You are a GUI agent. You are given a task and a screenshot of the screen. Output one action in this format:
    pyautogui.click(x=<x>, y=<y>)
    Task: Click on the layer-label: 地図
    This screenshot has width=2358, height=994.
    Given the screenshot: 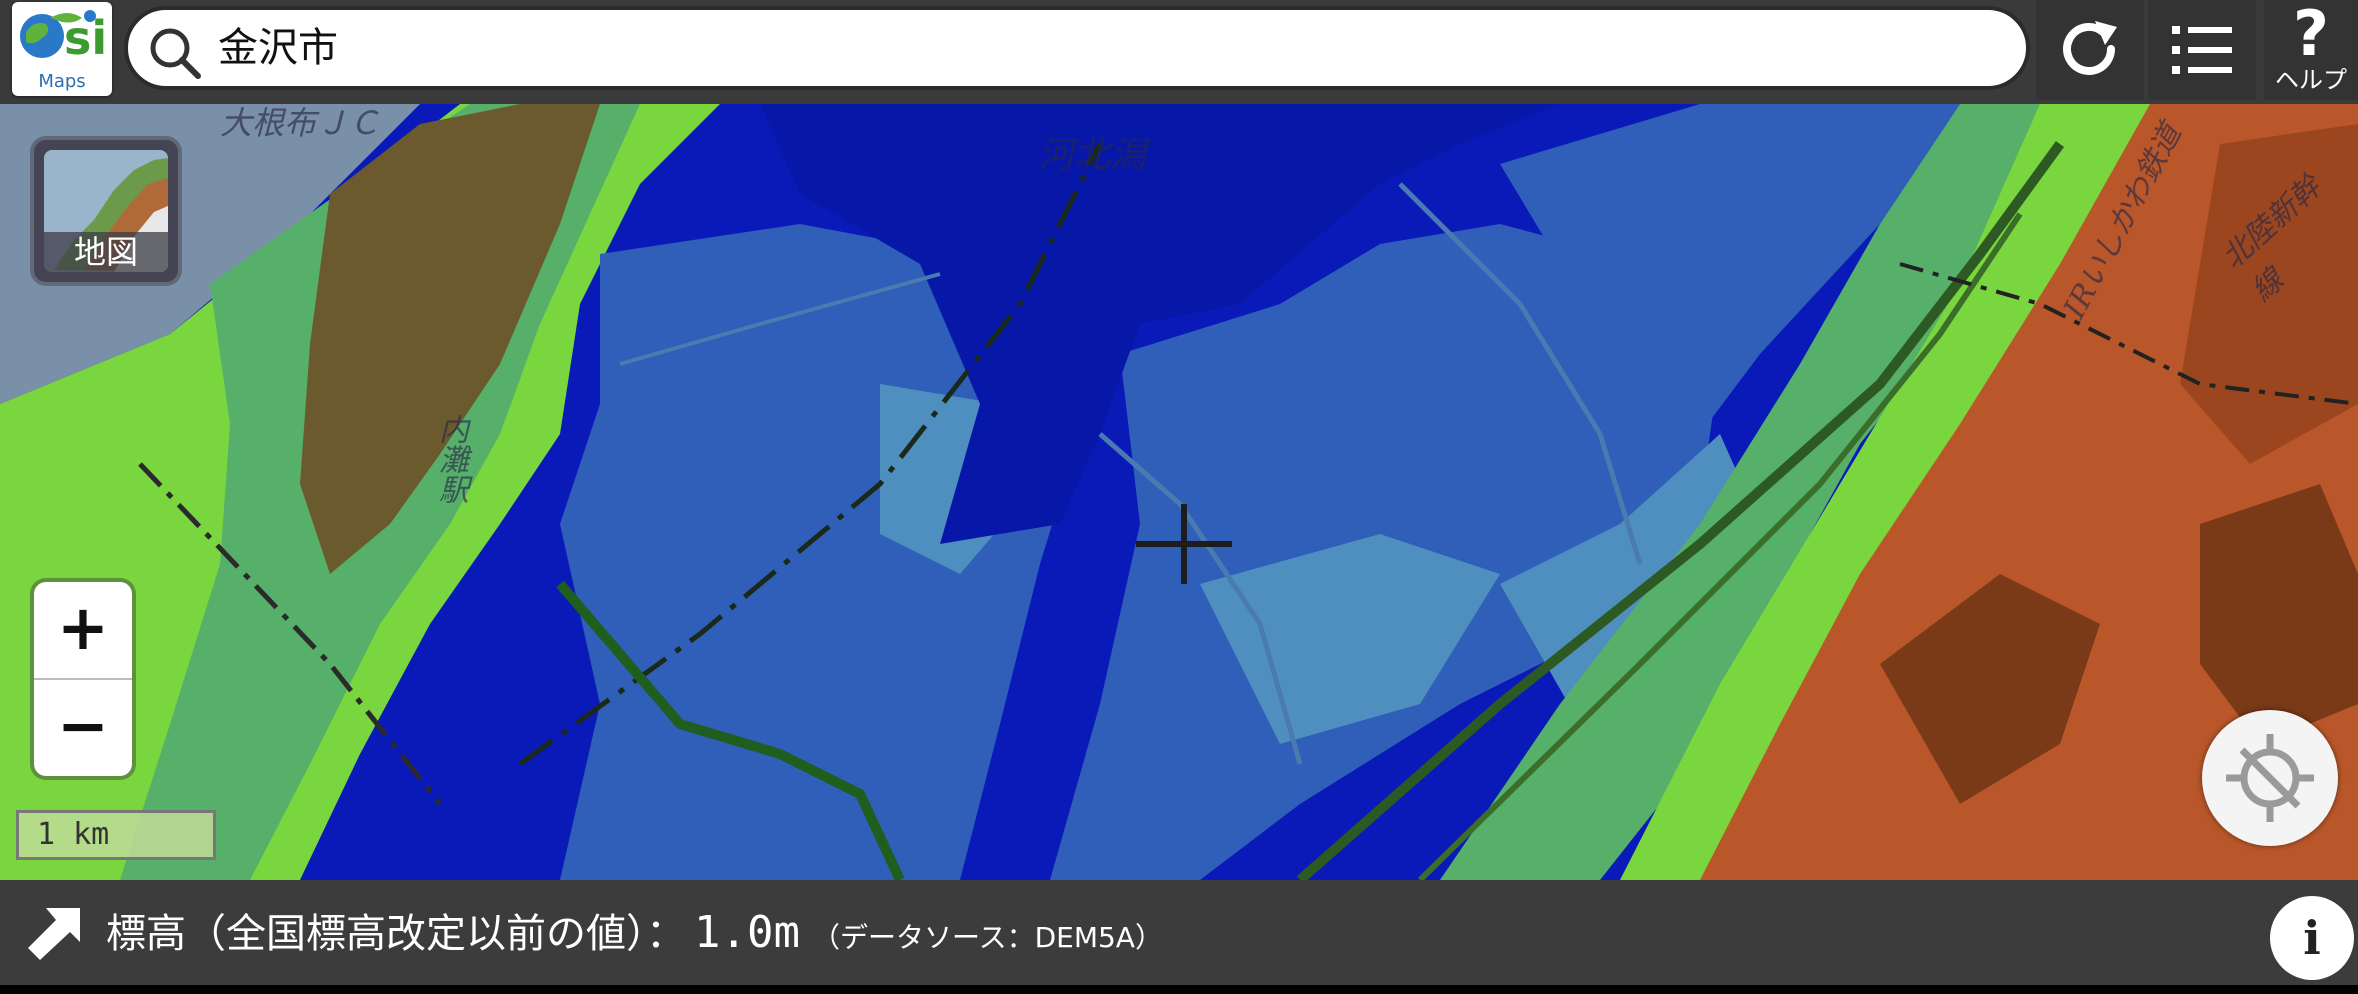 What is the action you would take?
    pyautogui.click(x=106, y=252)
    